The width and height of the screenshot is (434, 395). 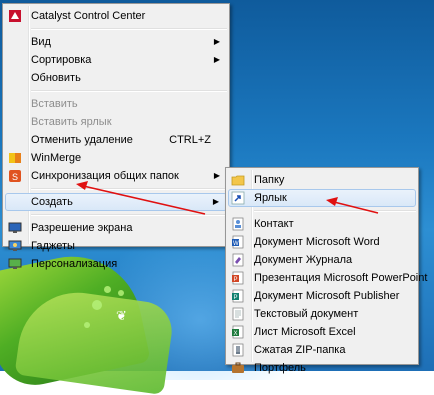 What do you see at coordinates (116, 16) in the screenshot?
I see `menu-item-catalyst: Catalyst Control Center` at bounding box center [116, 16].